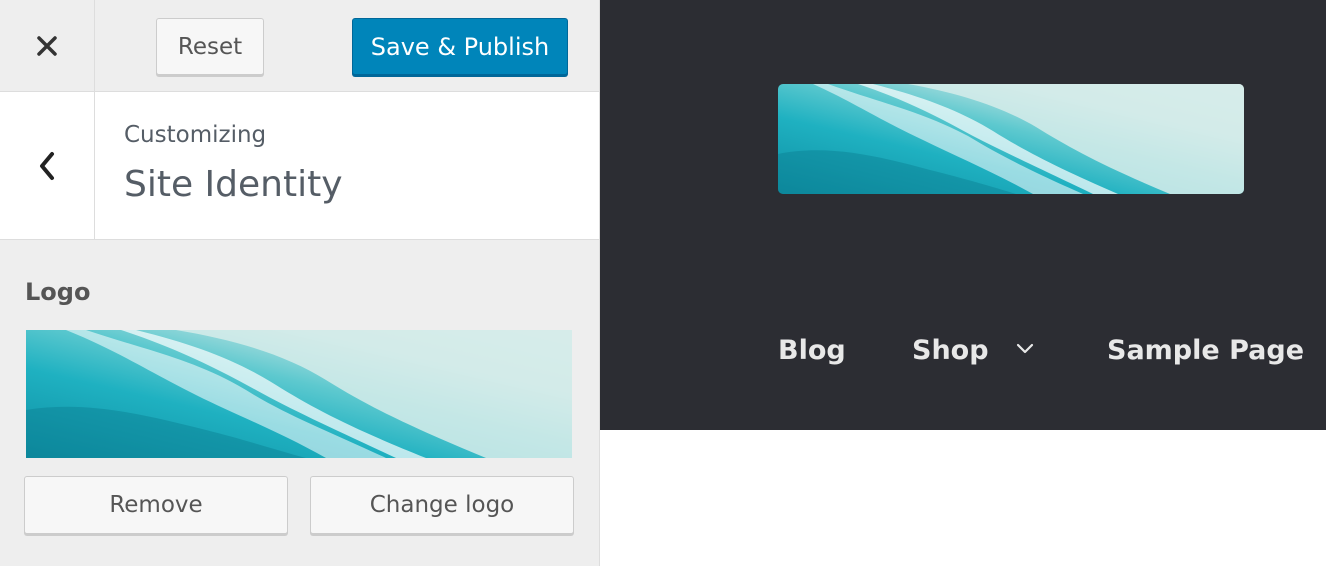  I want to click on site-logo, so click(1011, 139).